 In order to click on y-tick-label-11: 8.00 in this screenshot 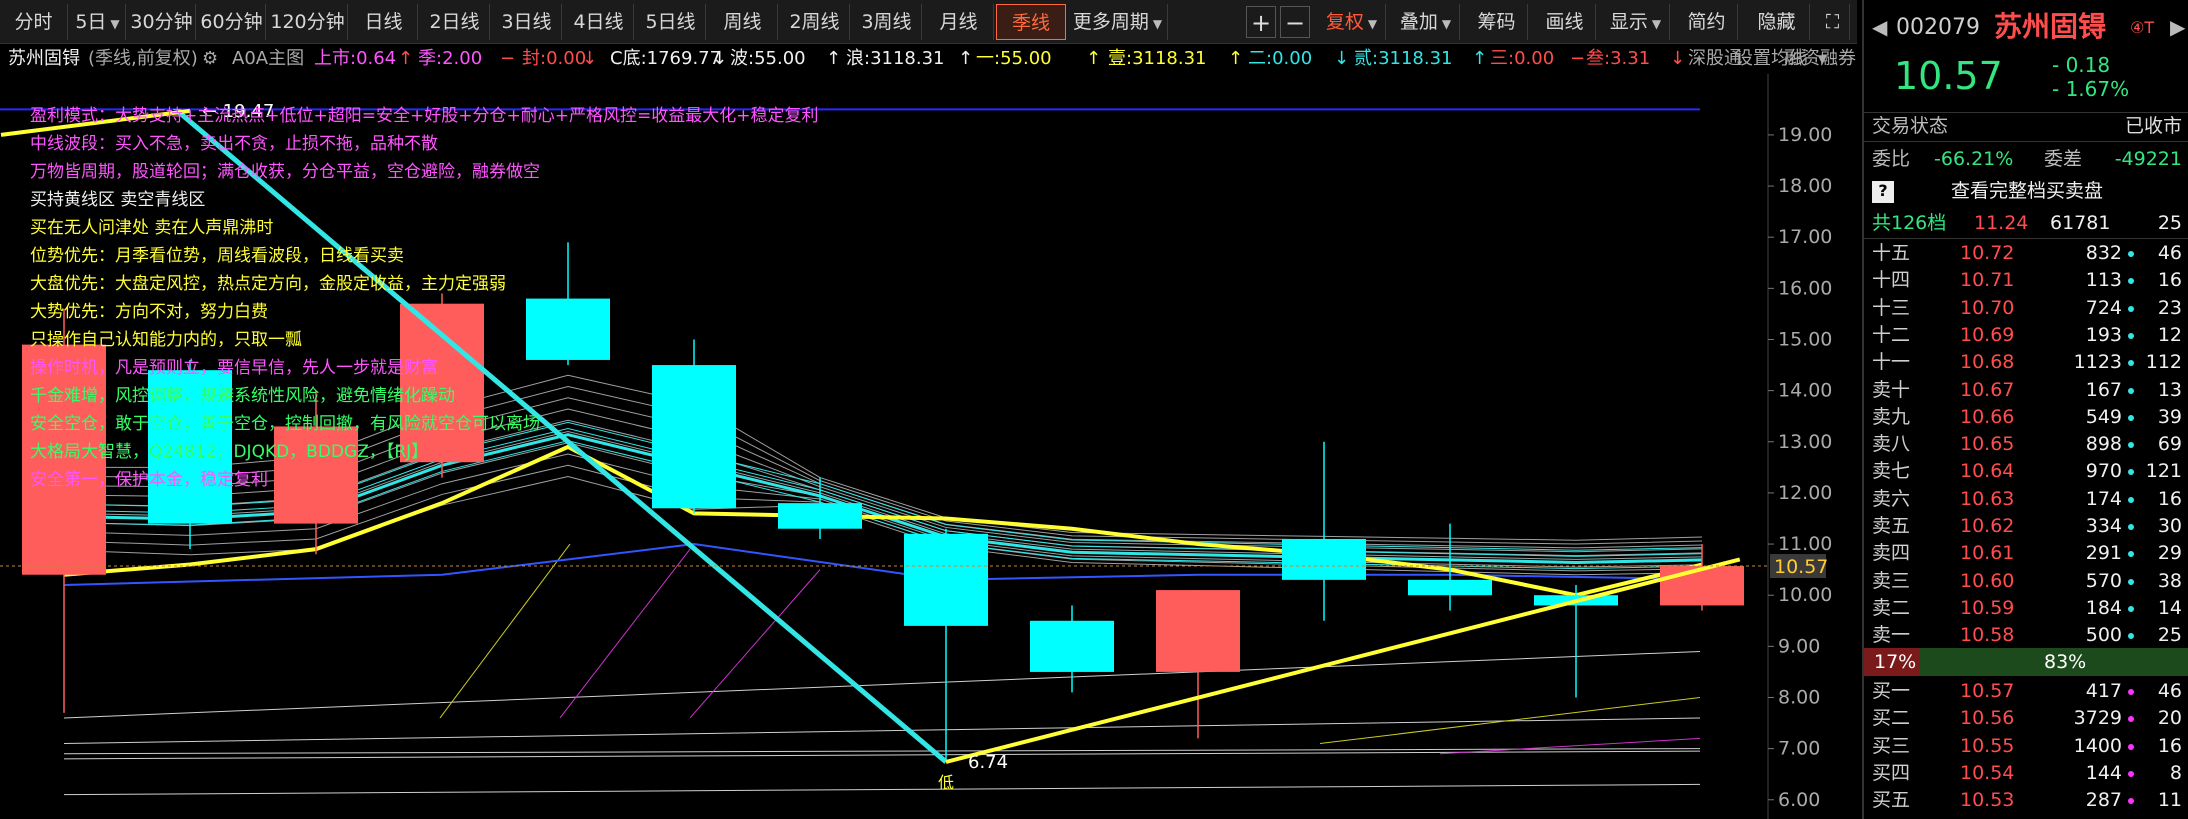, I will do `click(1799, 697)`.